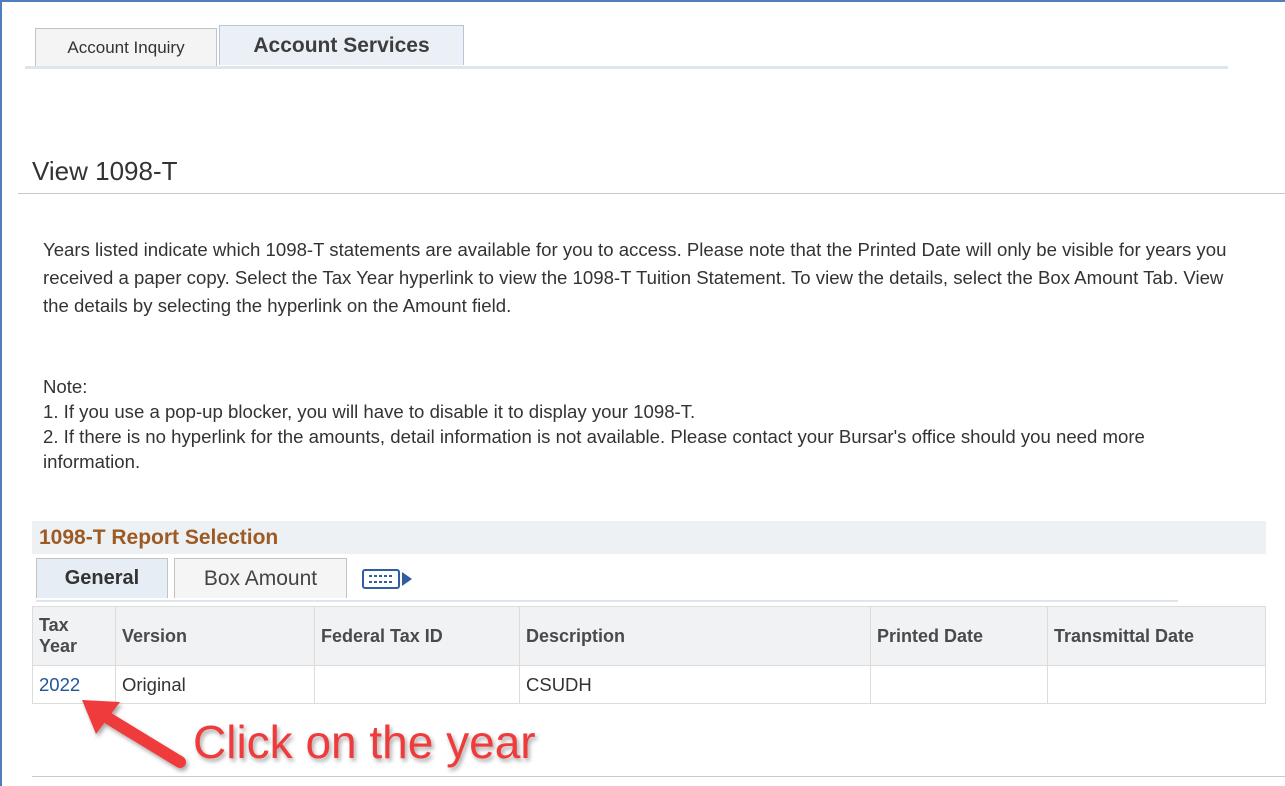 The image size is (1285, 786). Describe the element at coordinates (74, 636) in the screenshot. I see `col-header-tax-year: Tax Year` at that location.